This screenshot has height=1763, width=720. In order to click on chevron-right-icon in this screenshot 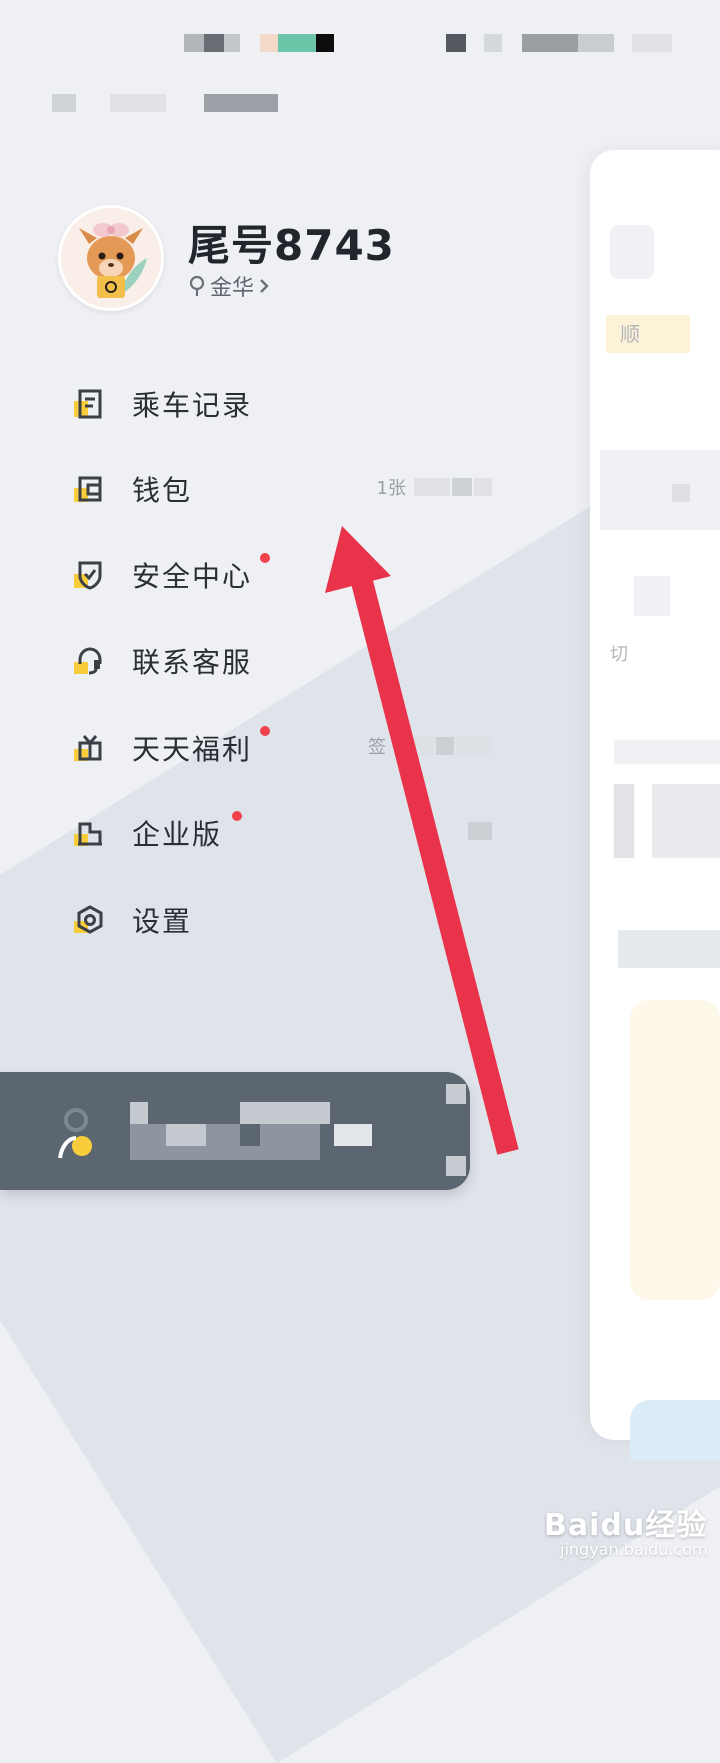, I will do `click(264, 286)`.